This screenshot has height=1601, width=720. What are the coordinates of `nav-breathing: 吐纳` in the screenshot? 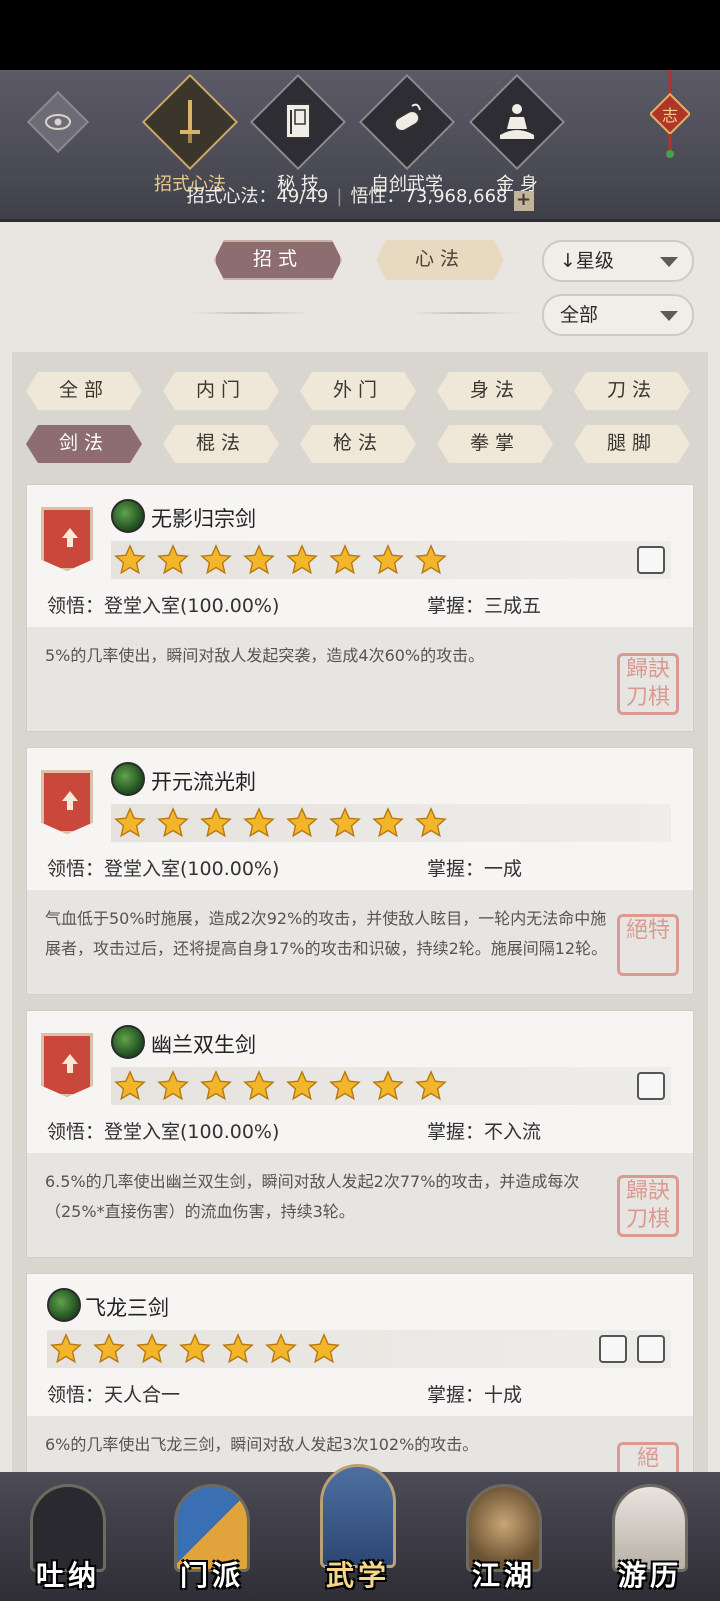 It's located at (68, 1540).